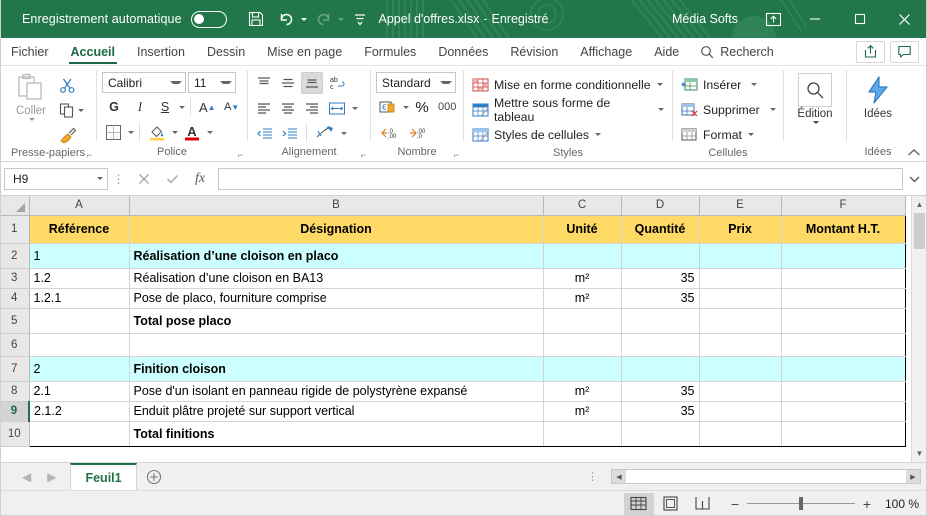 The width and height of the screenshot is (927, 516). Describe the element at coordinates (870, 51) in the screenshot. I see `share-icon` at that location.